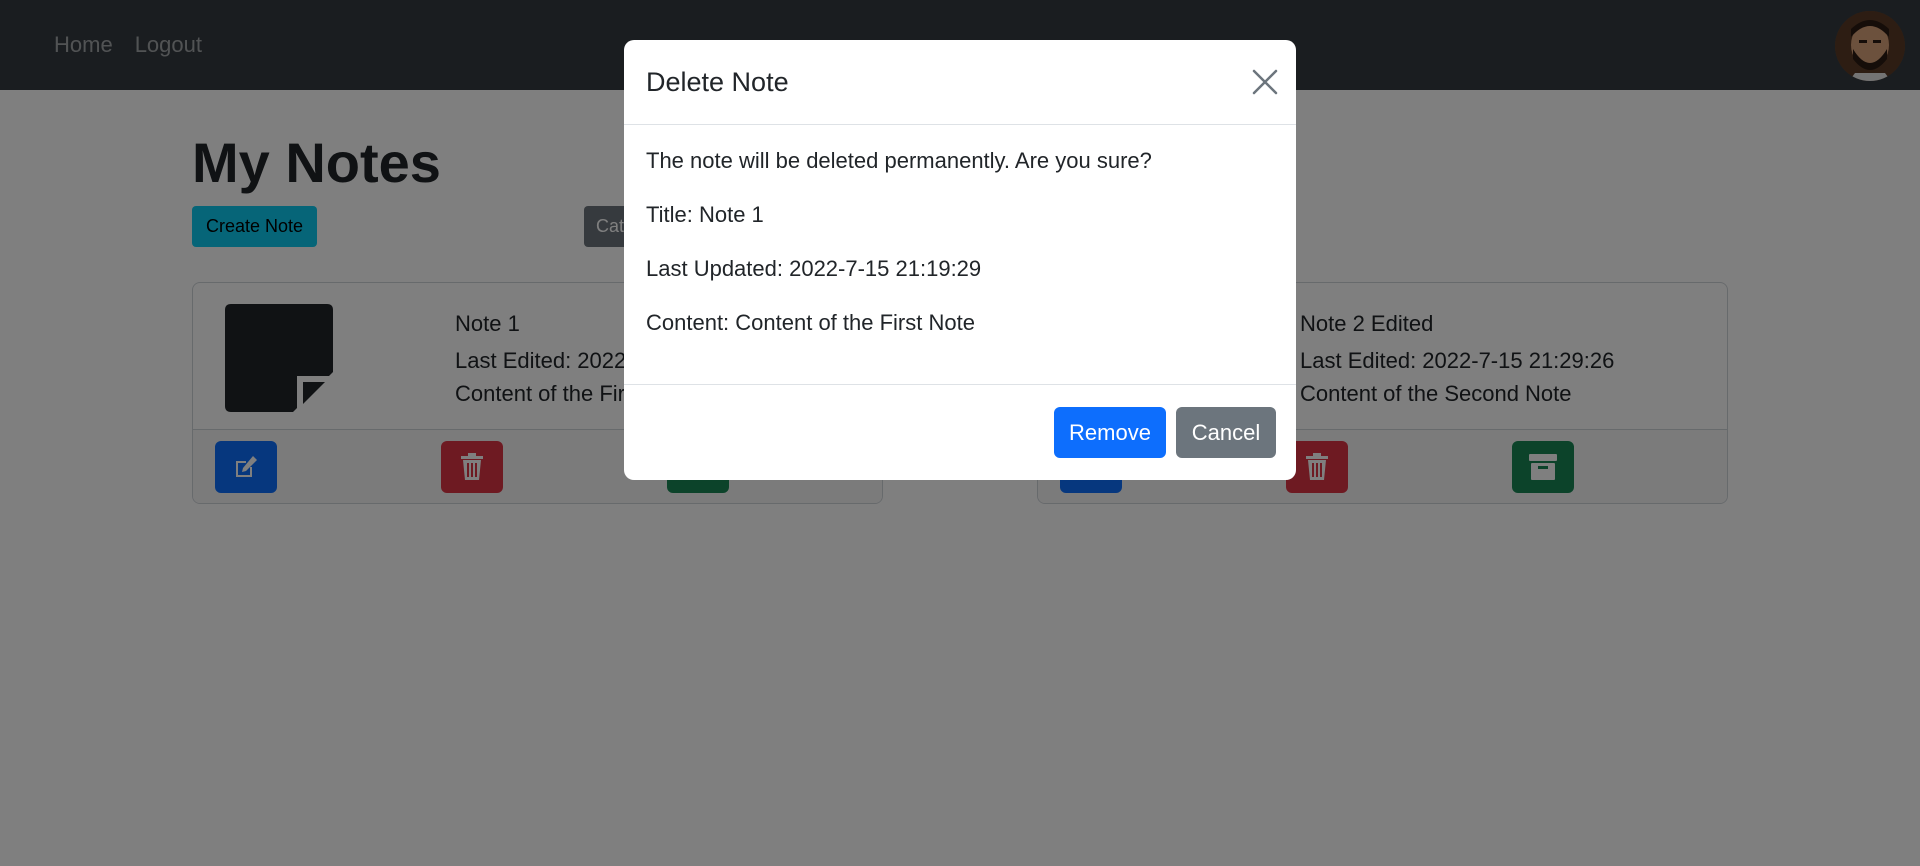 This screenshot has width=1920, height=866. What do you see at coordinates (810, 322) in the screenshot?
I see `modal-note-content: Content: Content of the First Note` at bounding box center [810, 322].